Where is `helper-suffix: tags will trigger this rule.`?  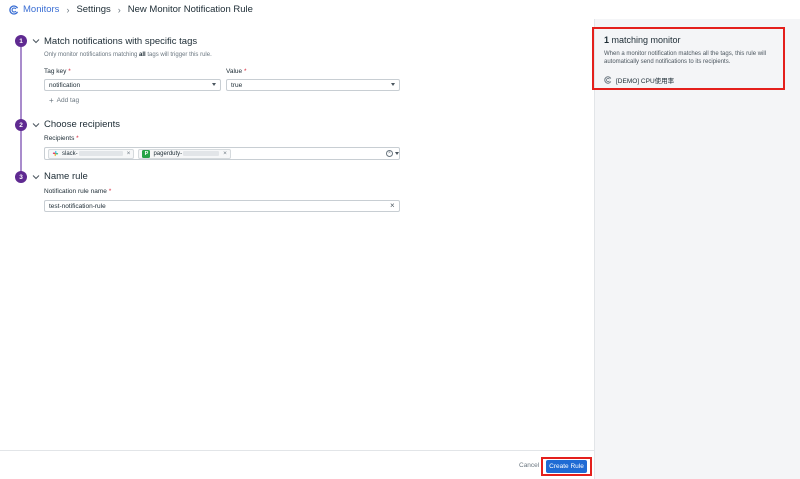 helper-suffix: tags will trigger this rule. is located at coordinates (178, 55).